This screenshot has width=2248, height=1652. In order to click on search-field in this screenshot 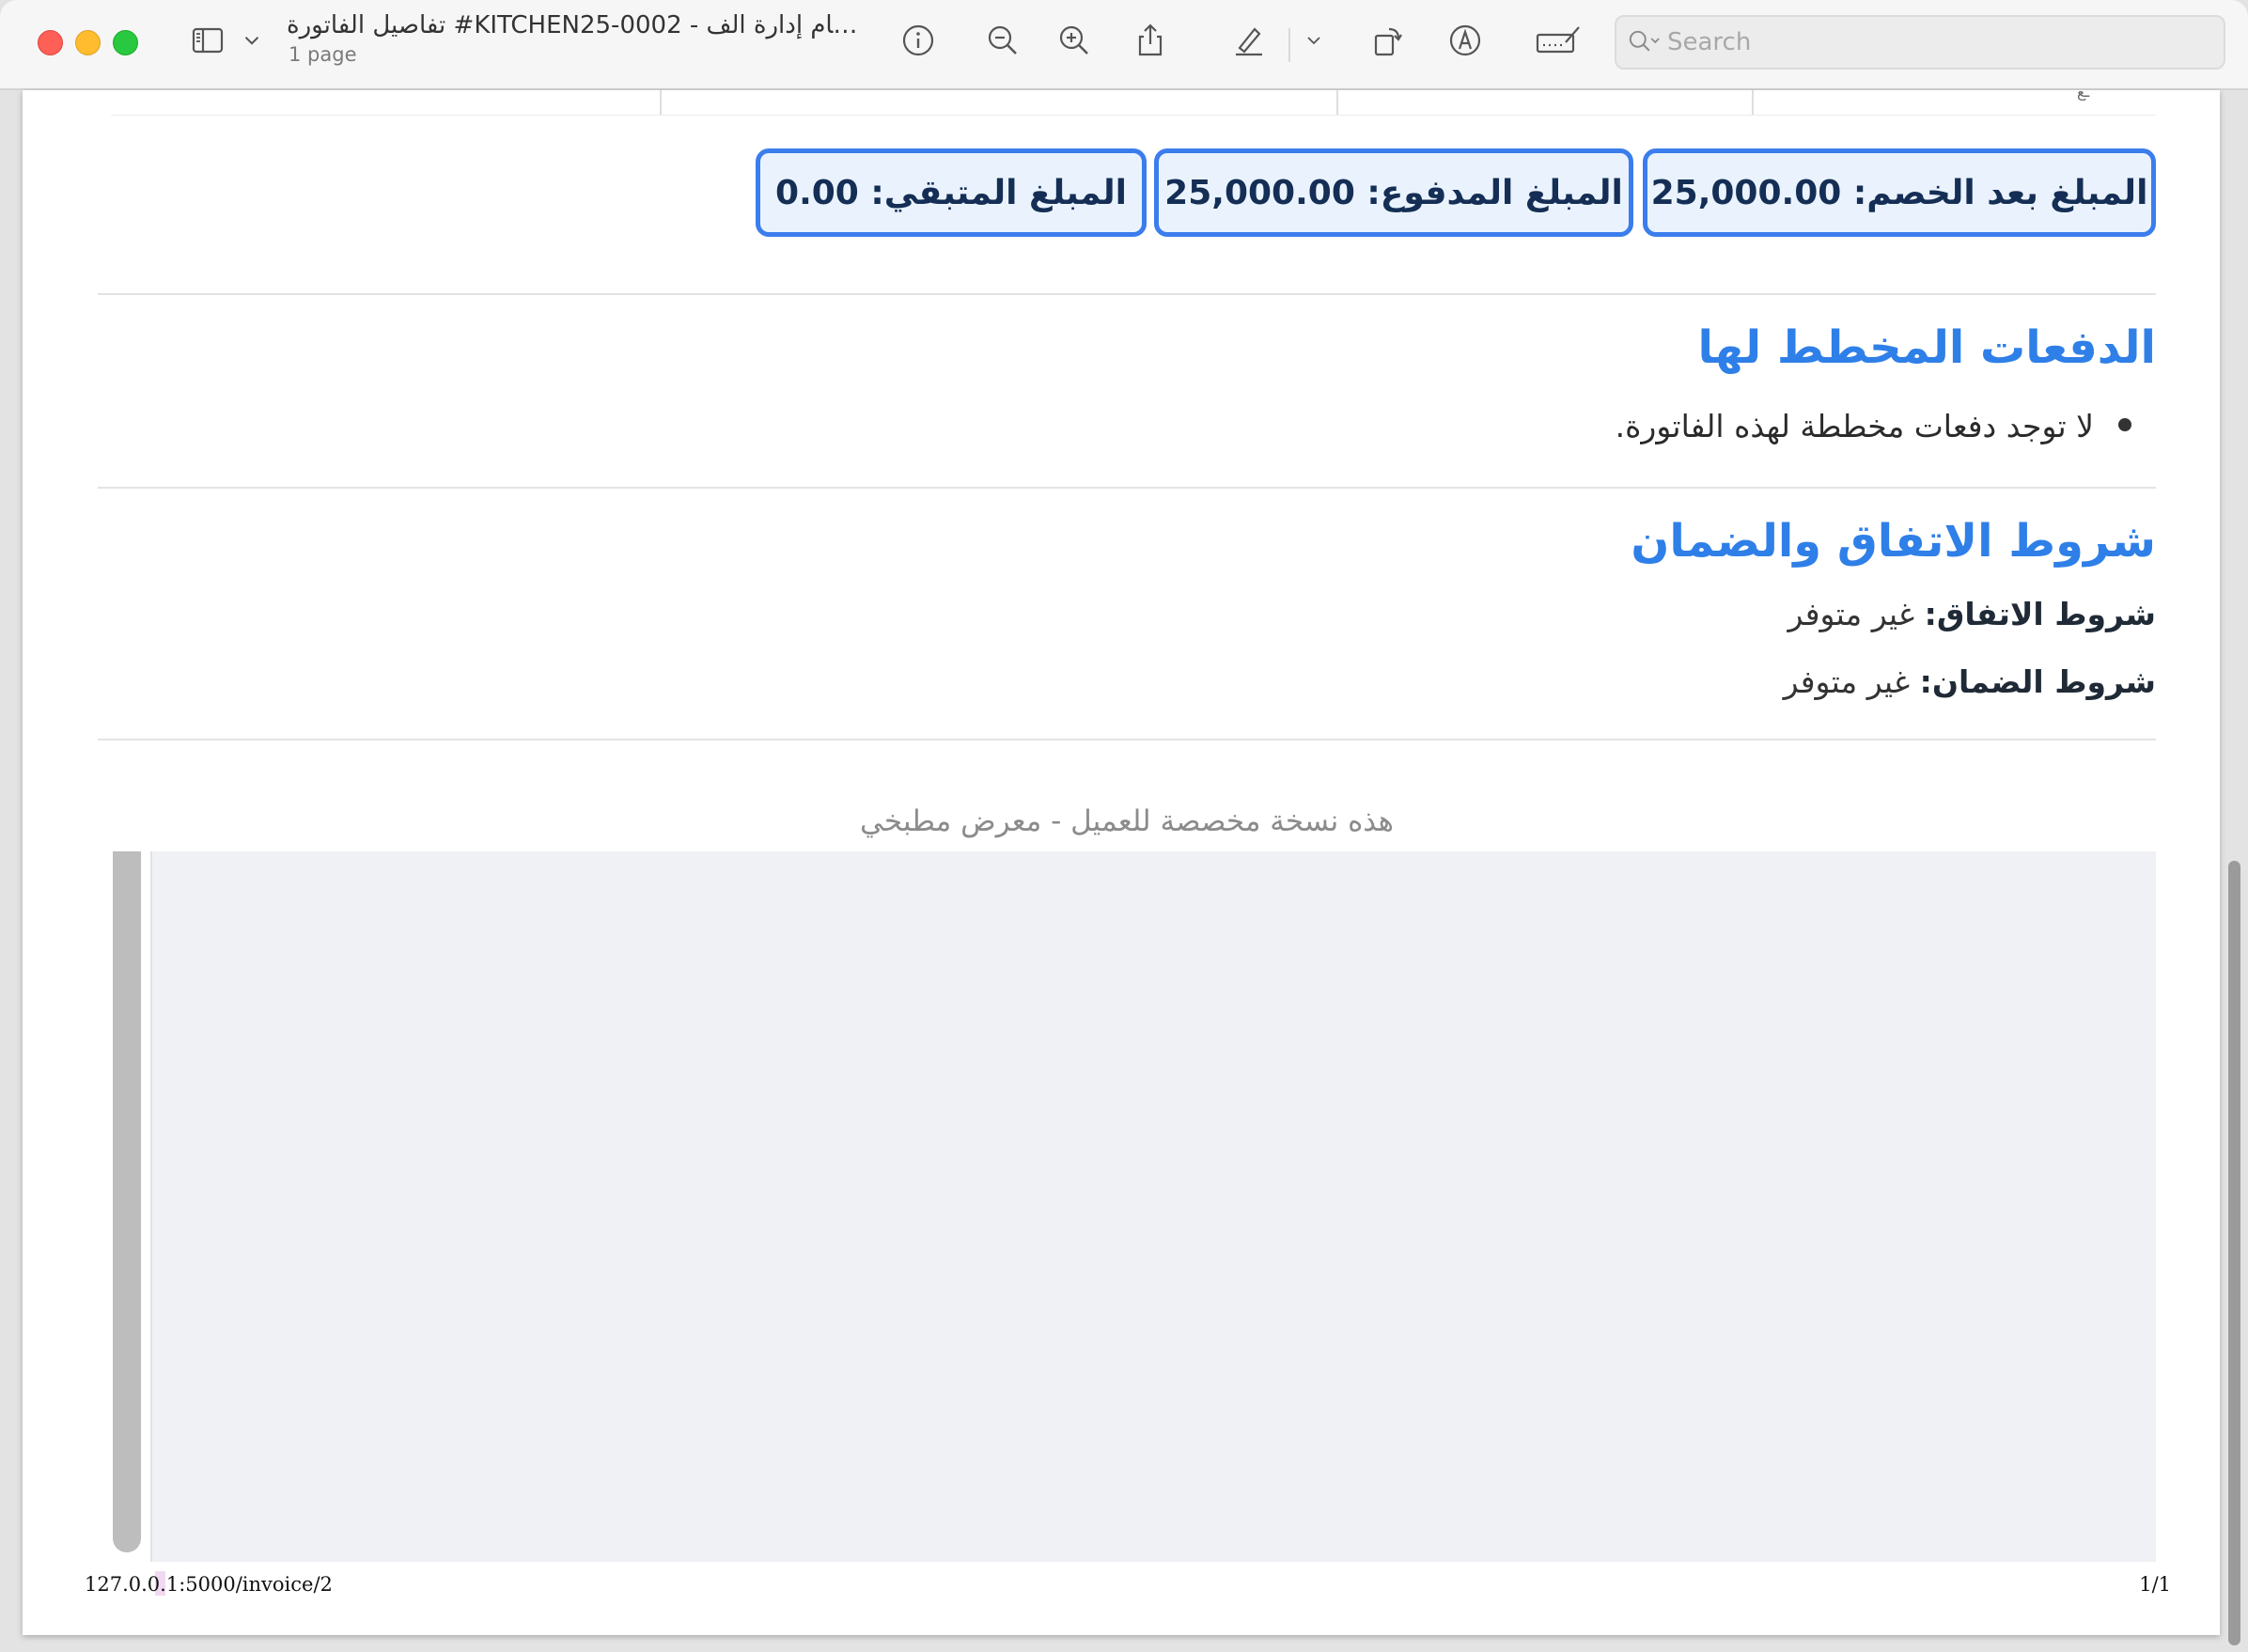, I will do `click(1920, 42)`.